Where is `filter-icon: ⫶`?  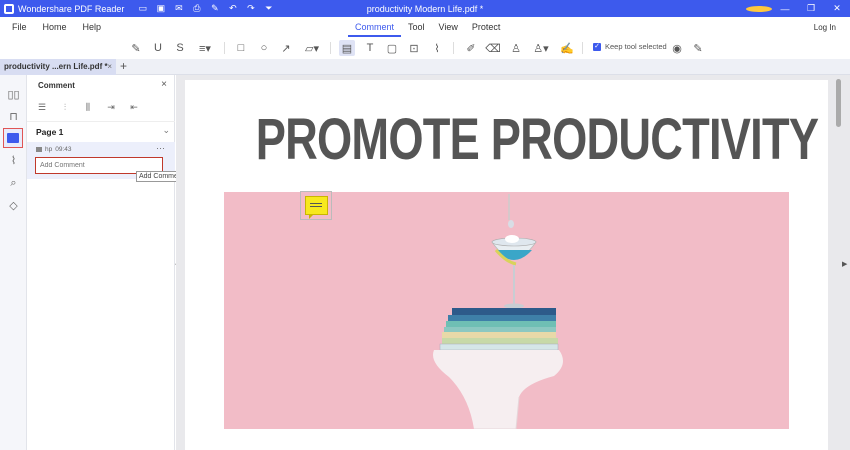
filter-icon: ⫶ is located at coordinates (65, 107).